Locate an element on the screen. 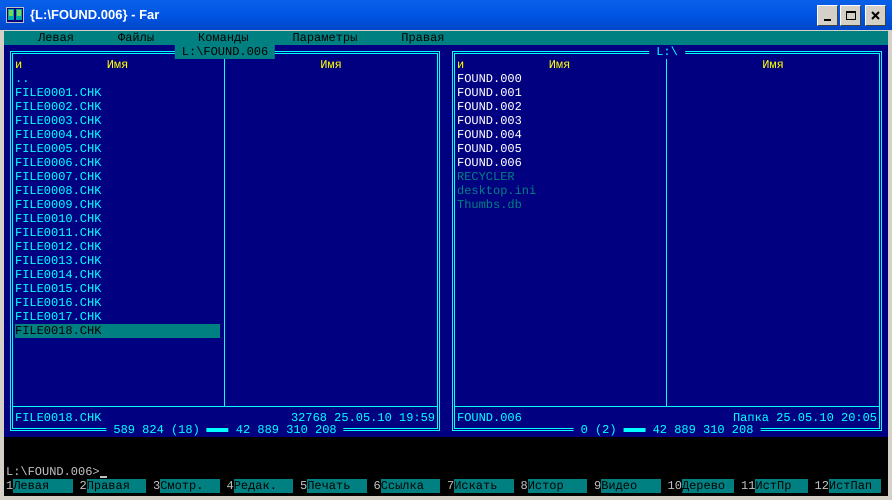  total-size: 0 (2) is located at coordinates (599, 430).